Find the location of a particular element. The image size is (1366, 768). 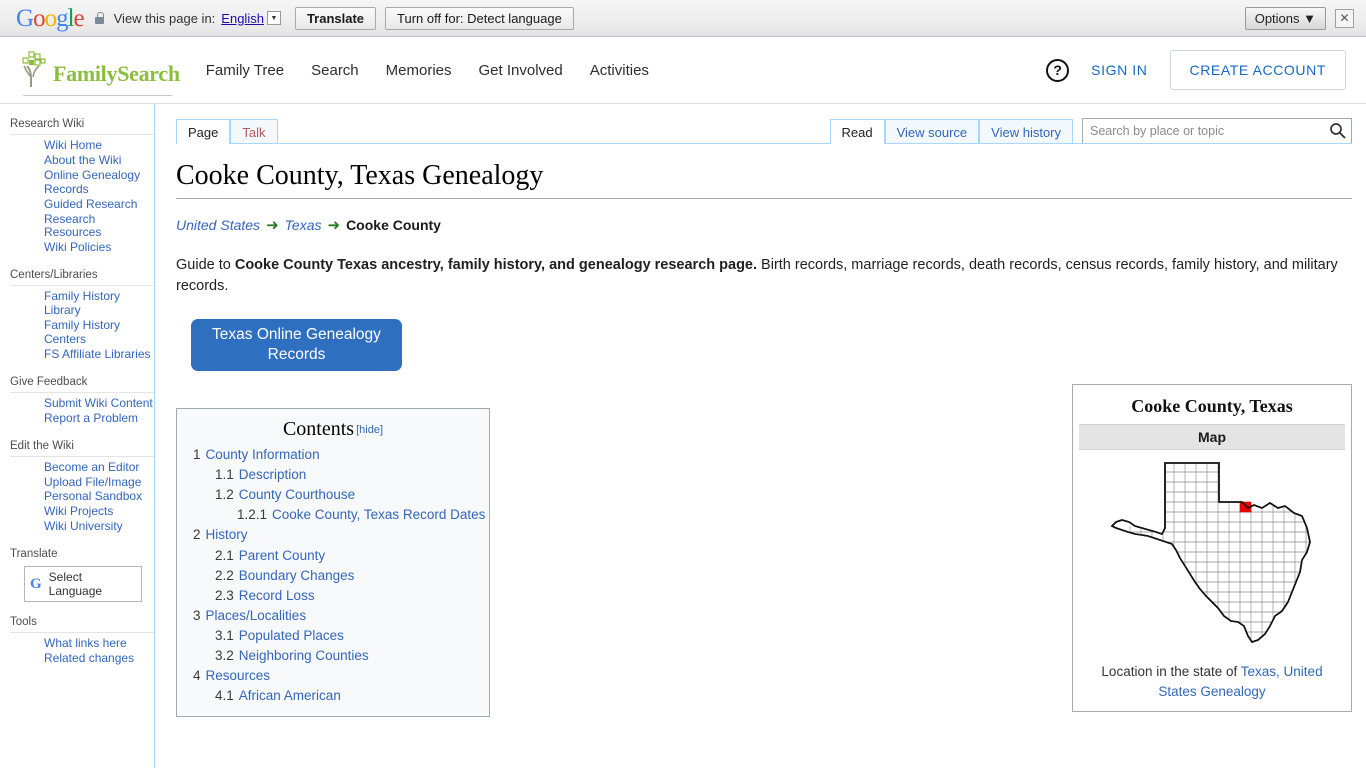

sidebar-group-give-feedback: Submit Wiki Content Report a Problem is located at coordinates (82, 408).